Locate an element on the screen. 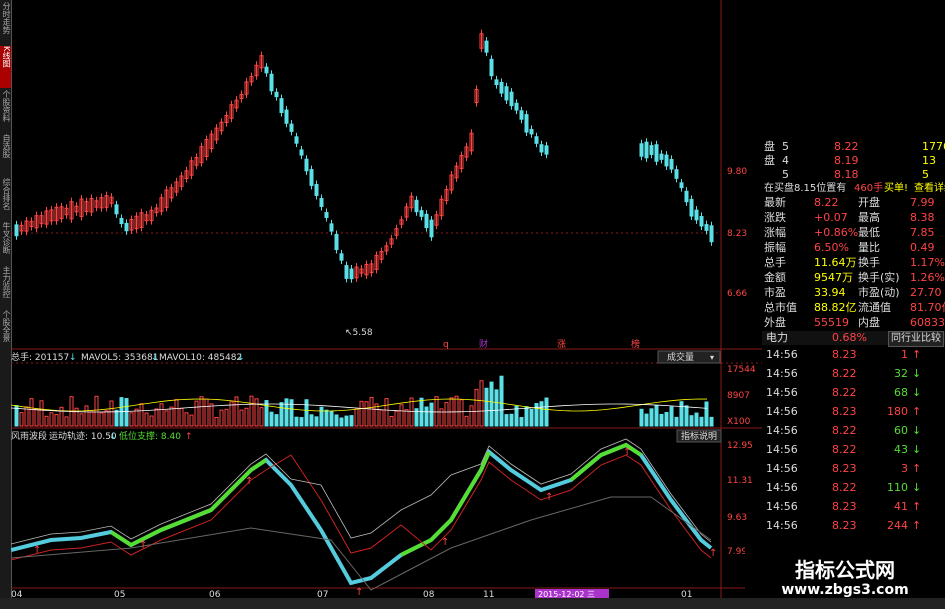 The width and height of the screenshot is (945, 609). bid-position-row: 在买盘8.15位置有 460手 买单! 查看详细 is located at coordinates (853, 189).